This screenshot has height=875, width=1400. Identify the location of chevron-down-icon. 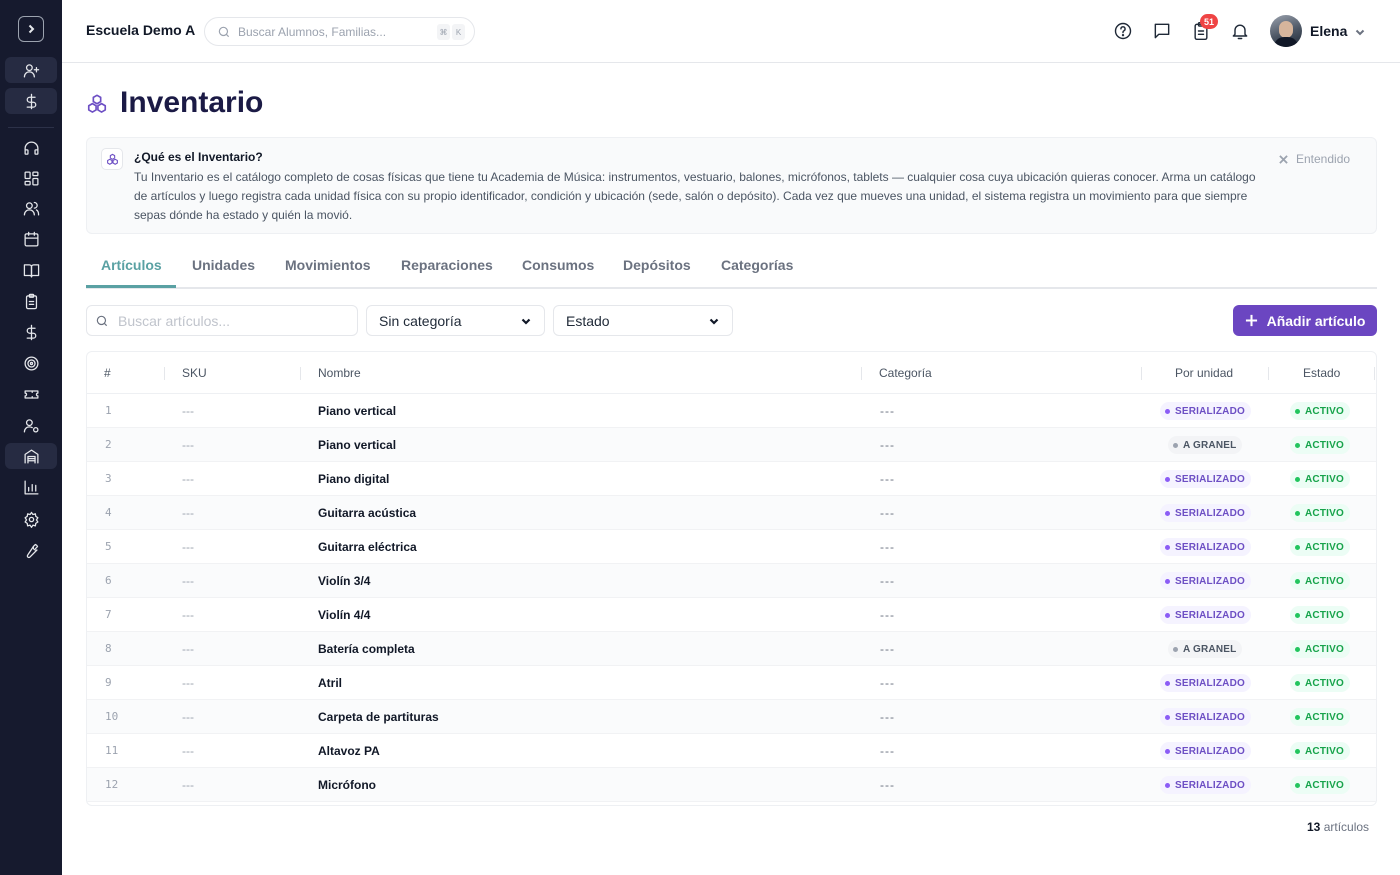
(526, 321).